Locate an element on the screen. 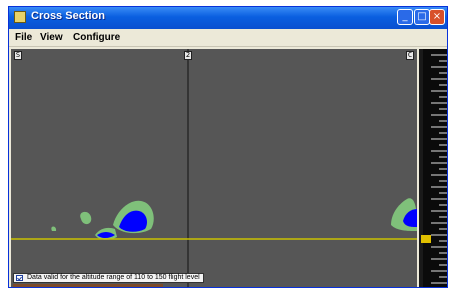 The image size is (458, 294). status-checkbox is located at coordinates (19, 278).